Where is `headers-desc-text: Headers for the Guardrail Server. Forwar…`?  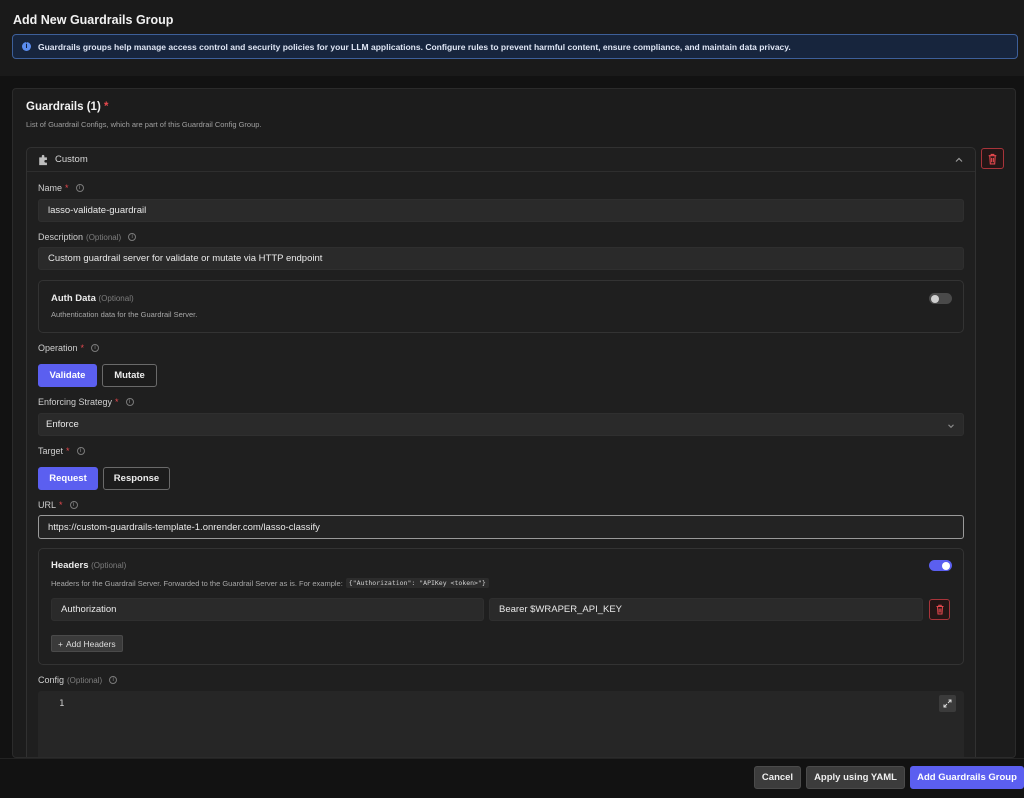 headers-desc-text: Headers for the Guardrail Server. Forwar… is located at coordinates (197, 583).